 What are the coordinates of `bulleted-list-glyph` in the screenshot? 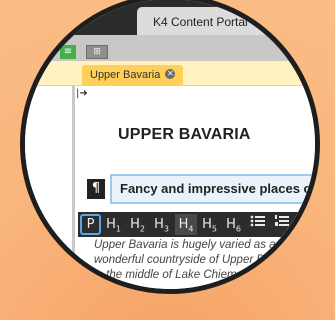 It's located at (257, 221).